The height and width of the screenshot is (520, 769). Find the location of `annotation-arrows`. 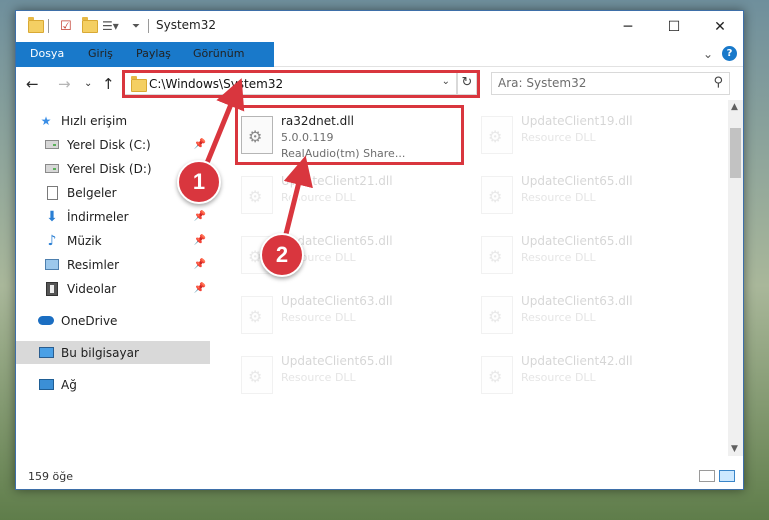

annotation-arrows is located at coordinates (256, 160).